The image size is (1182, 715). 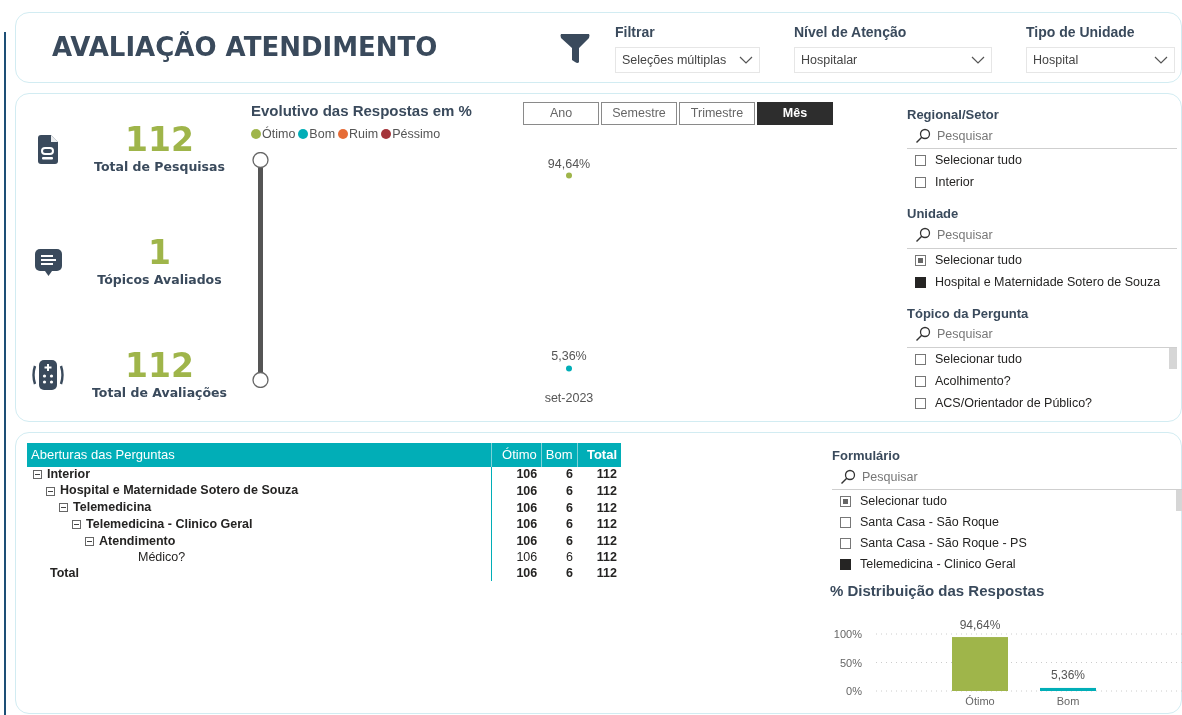 What do you see at coordinates (1014, 403) in the screenshot?
I see `slicer-option: ACS/Orientador de Público?` at bounding box center [1014, 403].